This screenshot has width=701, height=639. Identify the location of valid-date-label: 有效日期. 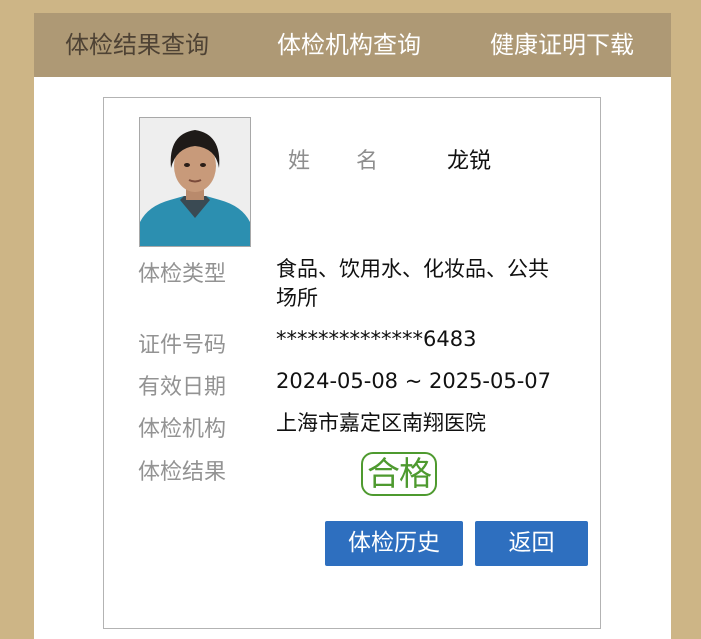
(182, 387).